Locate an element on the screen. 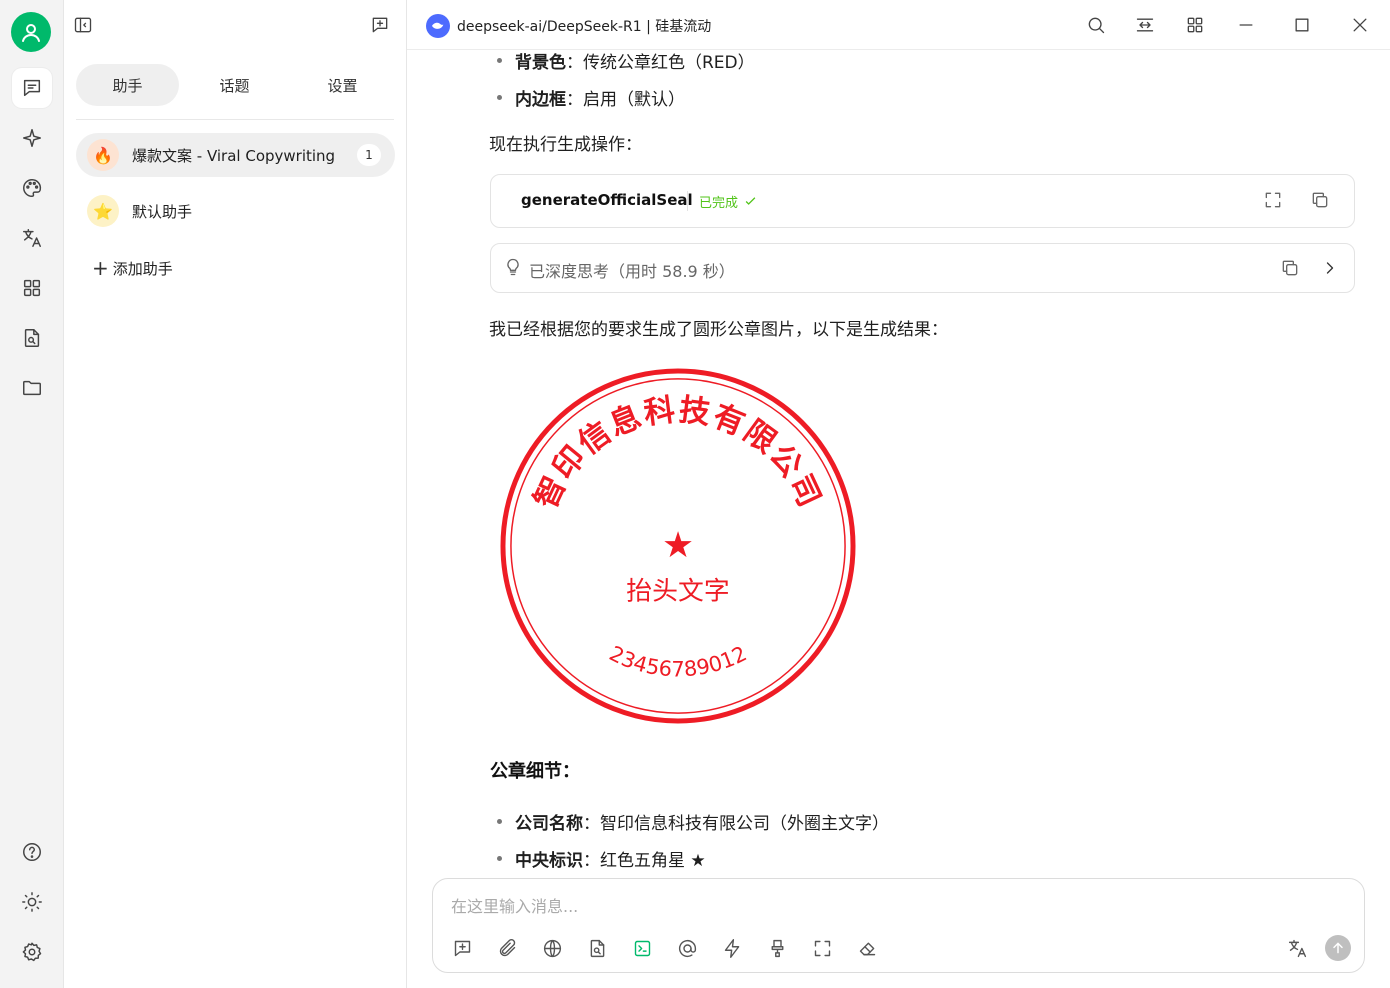  list-item-value: ：智印信息科技有限公司（外圈主文字） is located at coordinates (736, 824).